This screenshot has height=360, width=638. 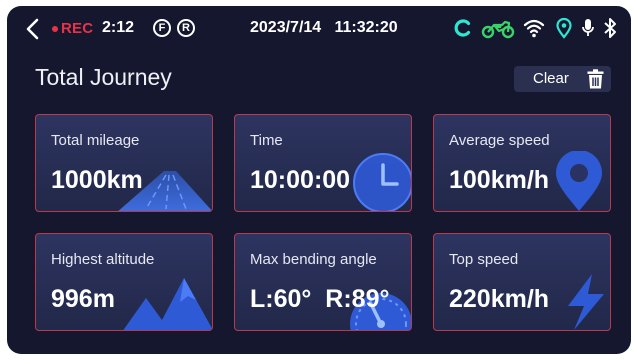 I want to click on date-time: 2023/7/14 11:32:20, so click(x=324, y=27).